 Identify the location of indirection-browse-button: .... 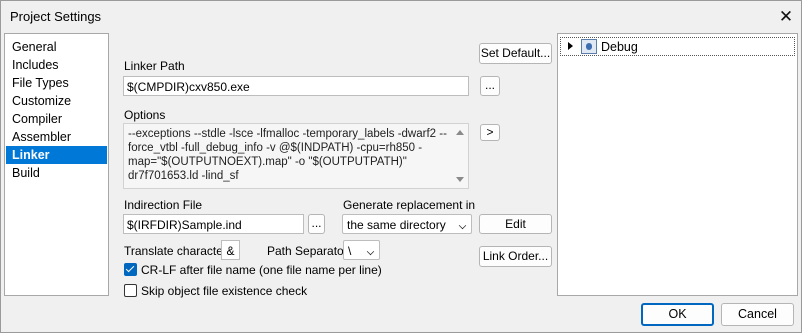
(316, 224).